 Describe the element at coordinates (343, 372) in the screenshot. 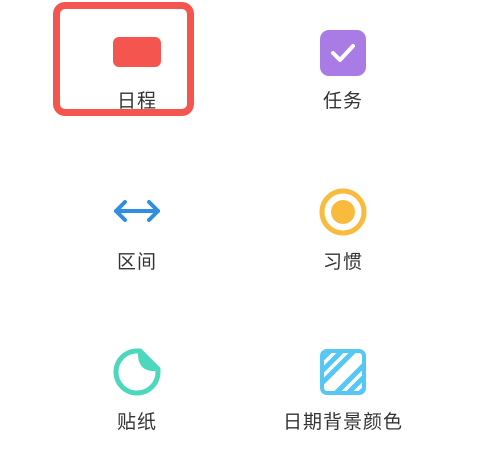

I see `date-background-color-icon` at that location.